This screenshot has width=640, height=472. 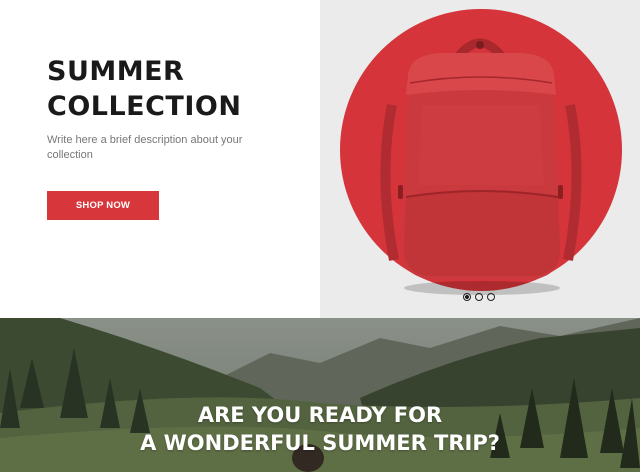 What do you see at coordinates (320, 415) in the screenshot?
I see `banner-headline-line-1: ARE YOU READY FOR` at bounding box center [320, 415].